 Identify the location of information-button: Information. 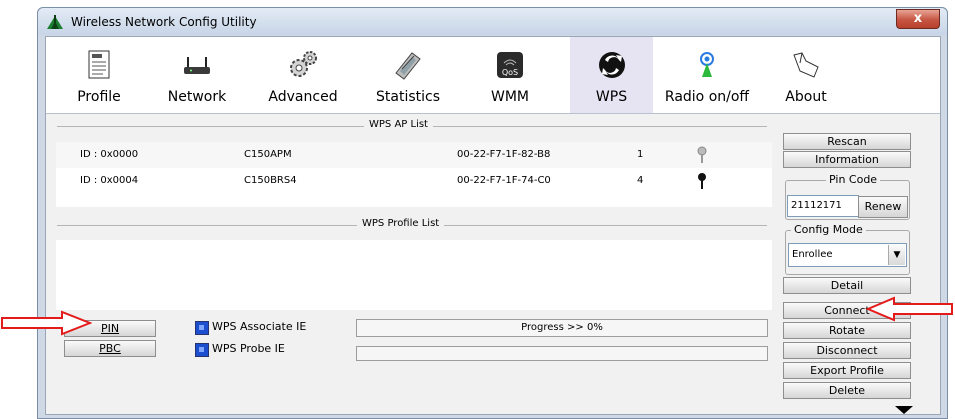
(847, 159).